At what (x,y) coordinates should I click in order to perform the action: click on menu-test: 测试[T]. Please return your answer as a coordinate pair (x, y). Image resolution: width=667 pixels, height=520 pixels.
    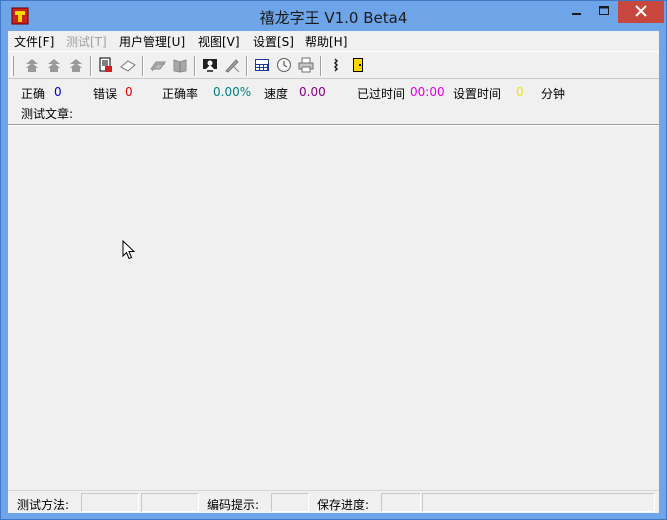
    Looking at the image, I should click on (86, 41).